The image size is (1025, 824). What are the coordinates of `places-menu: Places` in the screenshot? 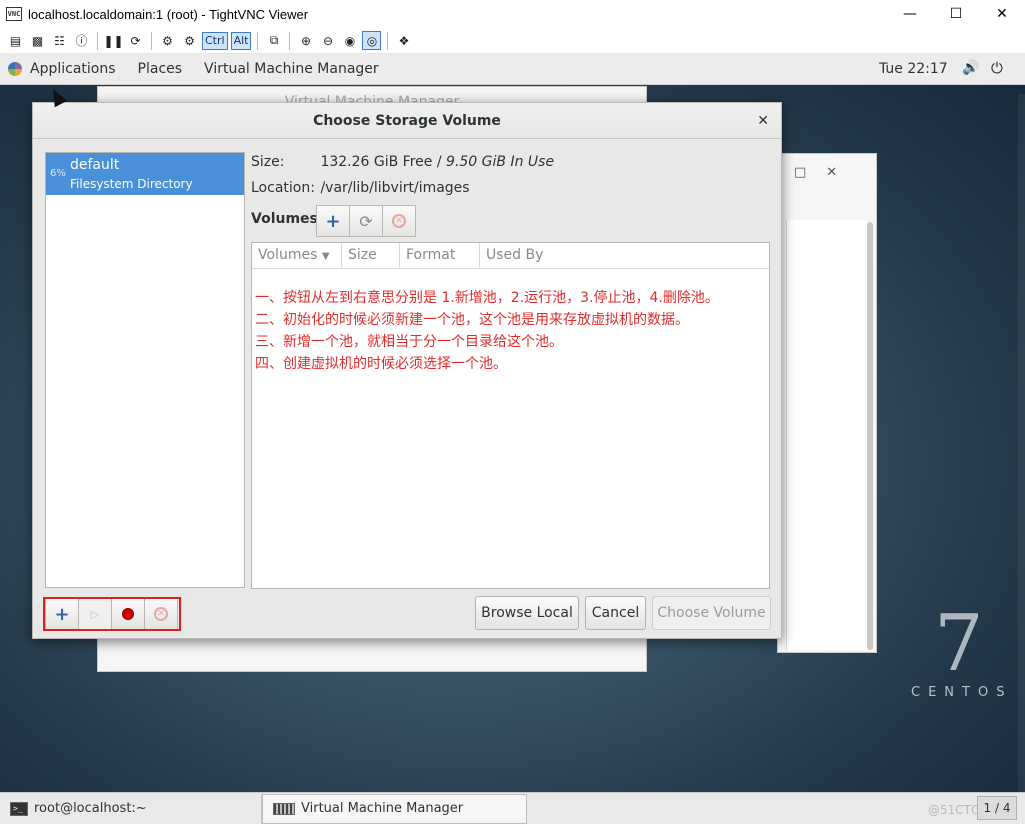 It's located at (160, 69).